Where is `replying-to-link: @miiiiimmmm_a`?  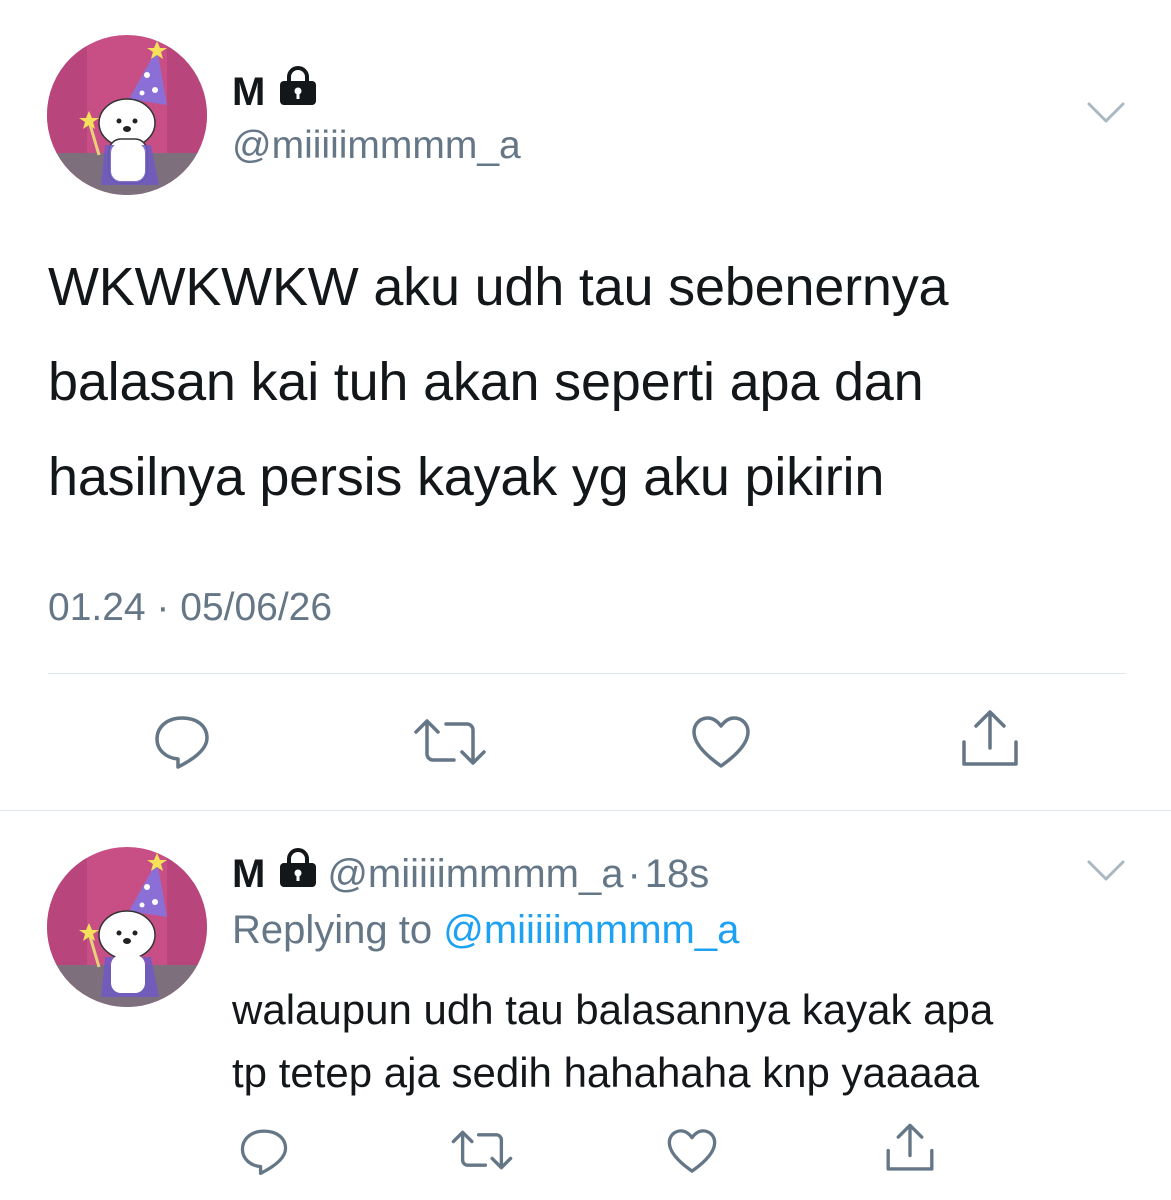
replying-to-link: @miiiiimmmm_a is located at coordinates (591, 930).